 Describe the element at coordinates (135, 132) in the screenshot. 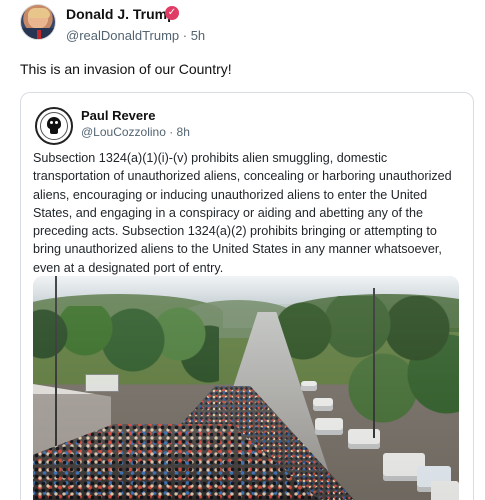

I see `quoted-author-handle-time: @LouCozzolino · 8h` at that location.